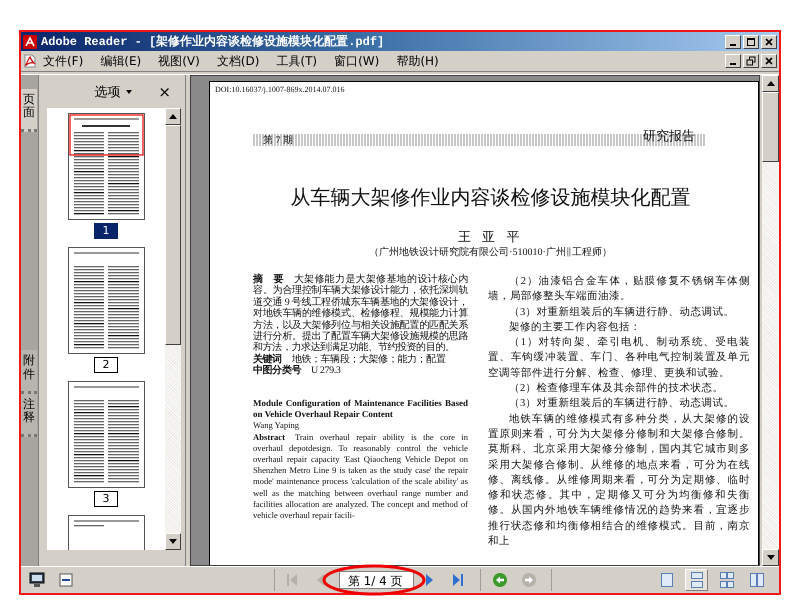  What do you see at coordinates (29, 416) in the screenshot?
I see `side-tab: 注释` at bounding box center [29, 416].